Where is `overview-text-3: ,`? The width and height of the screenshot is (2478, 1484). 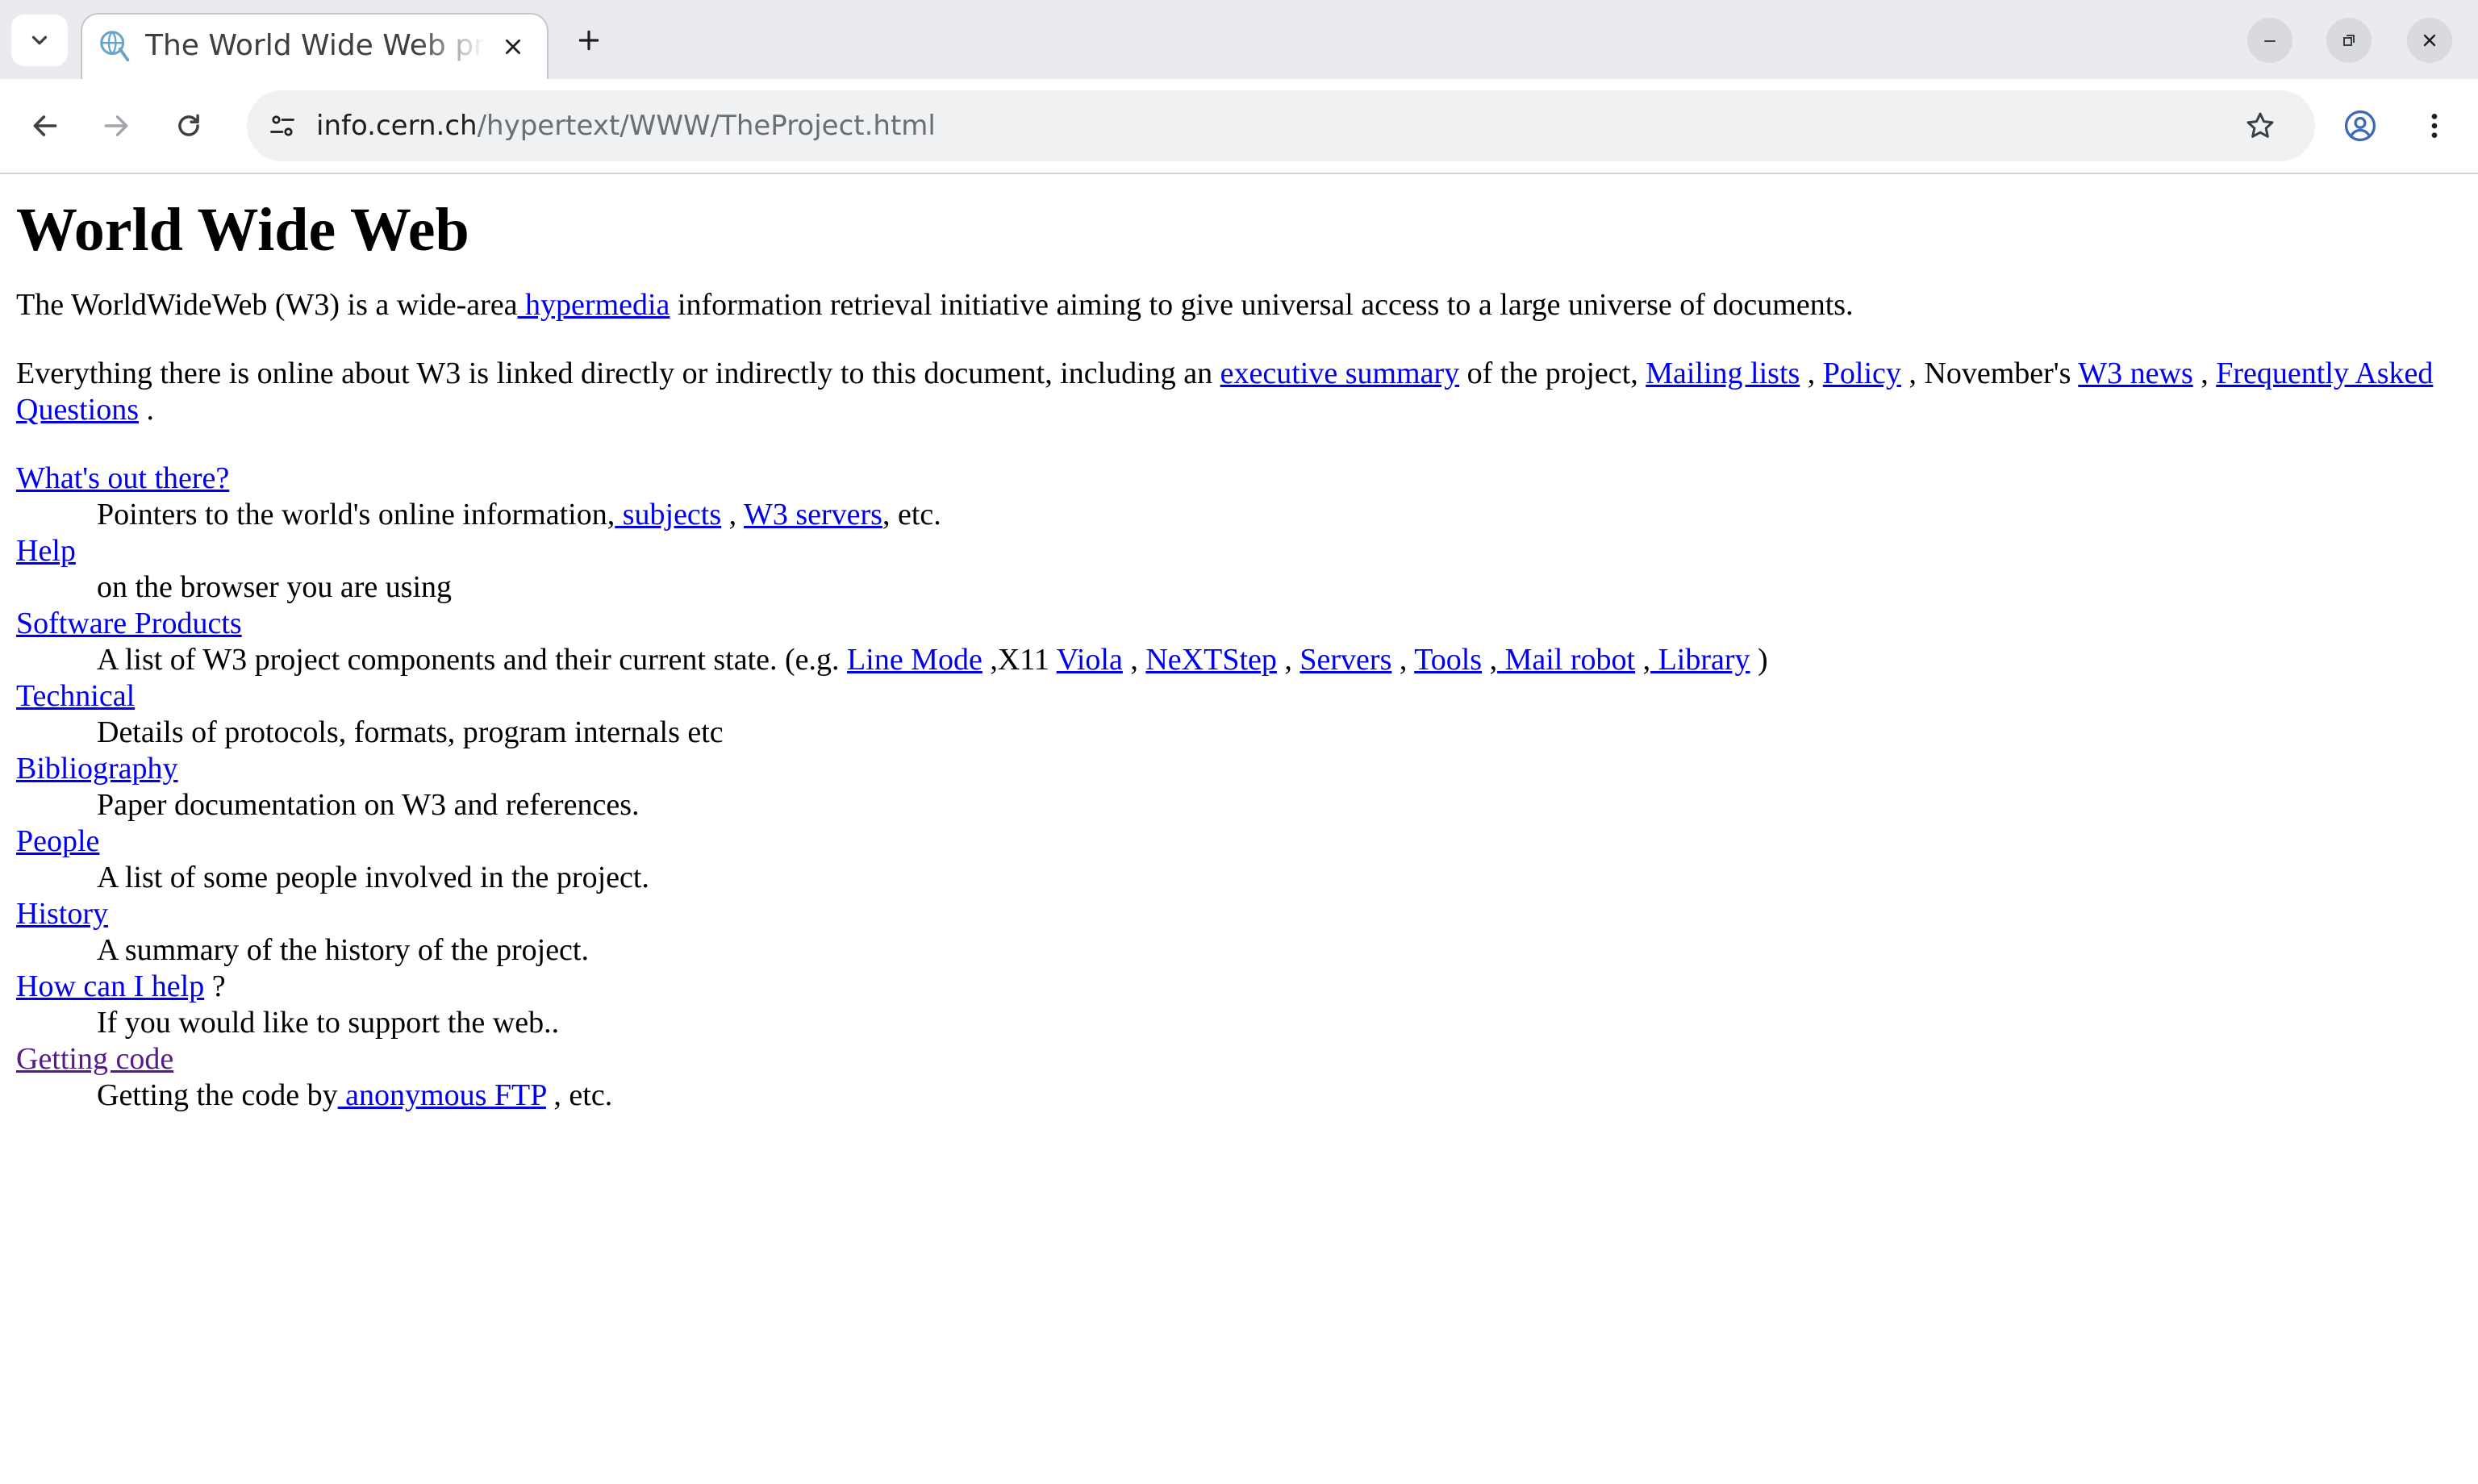 overview-text-3: , is located at coordinates (1811, 373).